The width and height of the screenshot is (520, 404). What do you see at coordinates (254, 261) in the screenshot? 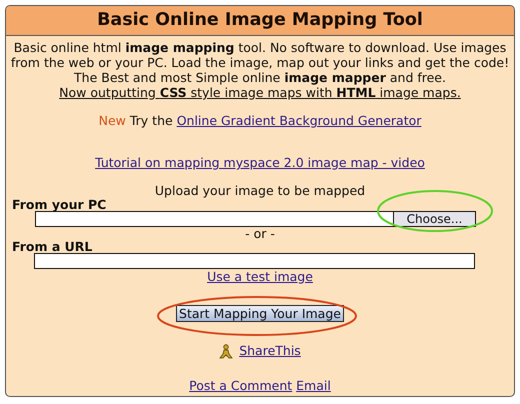
I see `url-input-field` at bounding box center [254, 261].